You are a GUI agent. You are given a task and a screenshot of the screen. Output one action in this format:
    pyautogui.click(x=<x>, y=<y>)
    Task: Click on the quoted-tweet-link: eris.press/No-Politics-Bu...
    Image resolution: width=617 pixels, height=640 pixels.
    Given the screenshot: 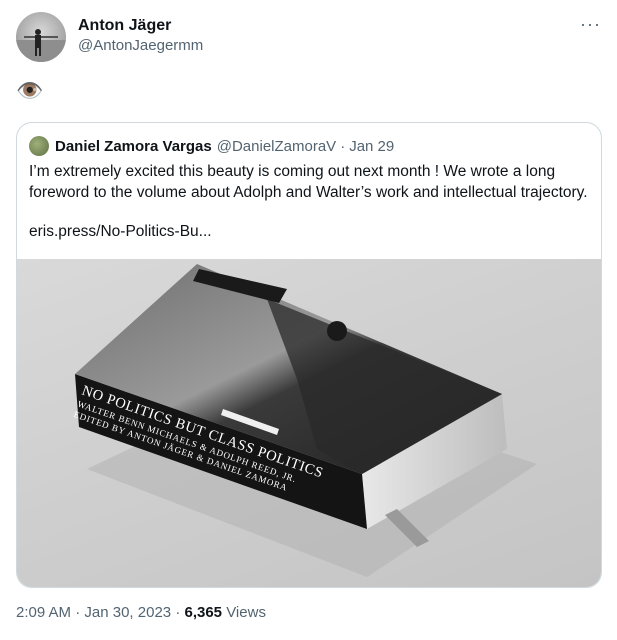 What is the action you would take?
    pyautogui.click(x=120, y=231)
    